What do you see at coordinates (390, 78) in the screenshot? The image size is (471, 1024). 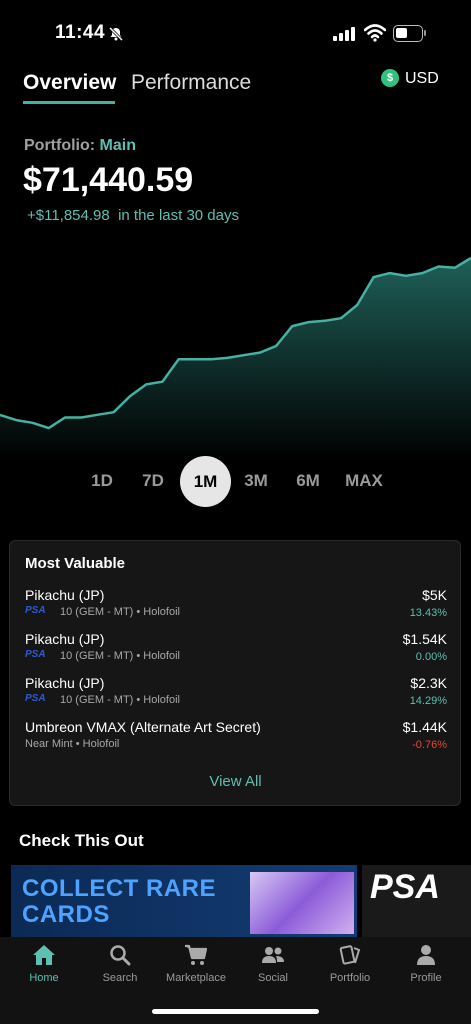 I see `currency-icon: $` at bounding box center [390, 78].